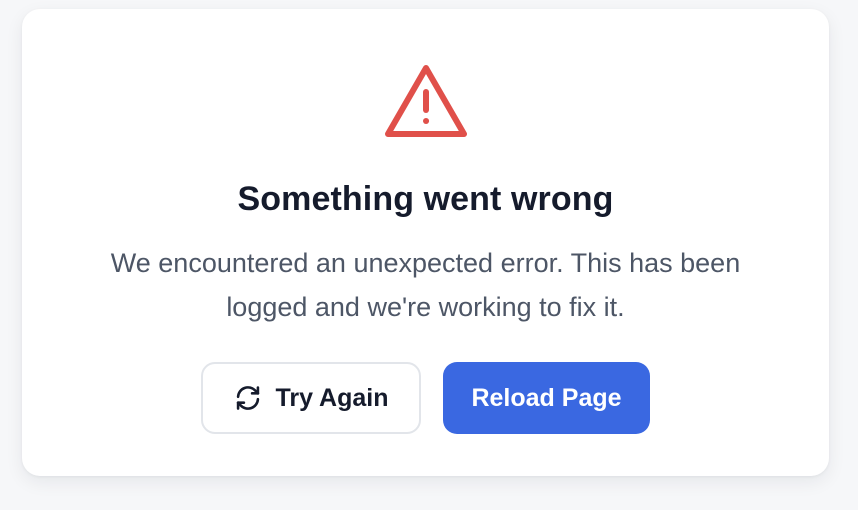 The height and width of the screenshot is (510, 858). I want to click on error-message-line: logged and we're working to fix it., so click(425, 307).